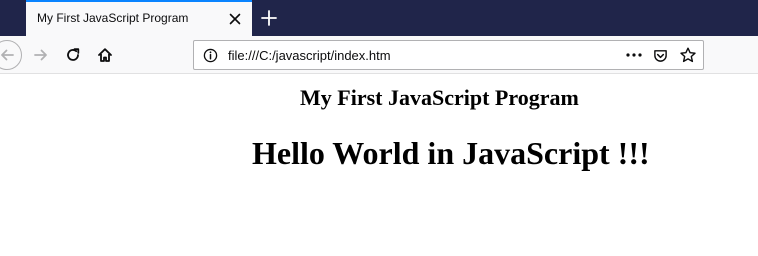  Describe the element at coordinates (269, 18) in the screenshot. I see `plus-icon` at that location.